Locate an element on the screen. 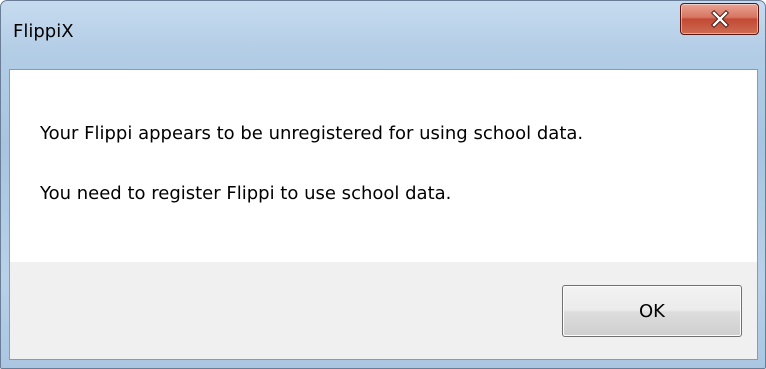  ok-button: OK is located at coordinates (652, 311).